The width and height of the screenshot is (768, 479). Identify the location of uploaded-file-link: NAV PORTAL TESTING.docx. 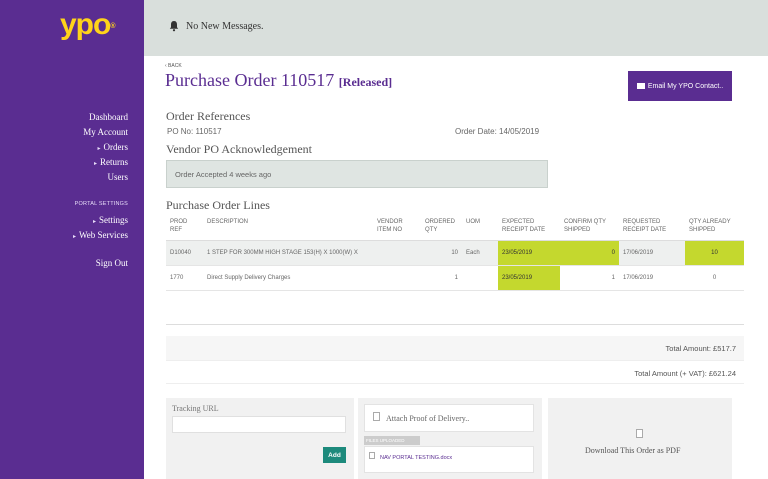
(416, 458).